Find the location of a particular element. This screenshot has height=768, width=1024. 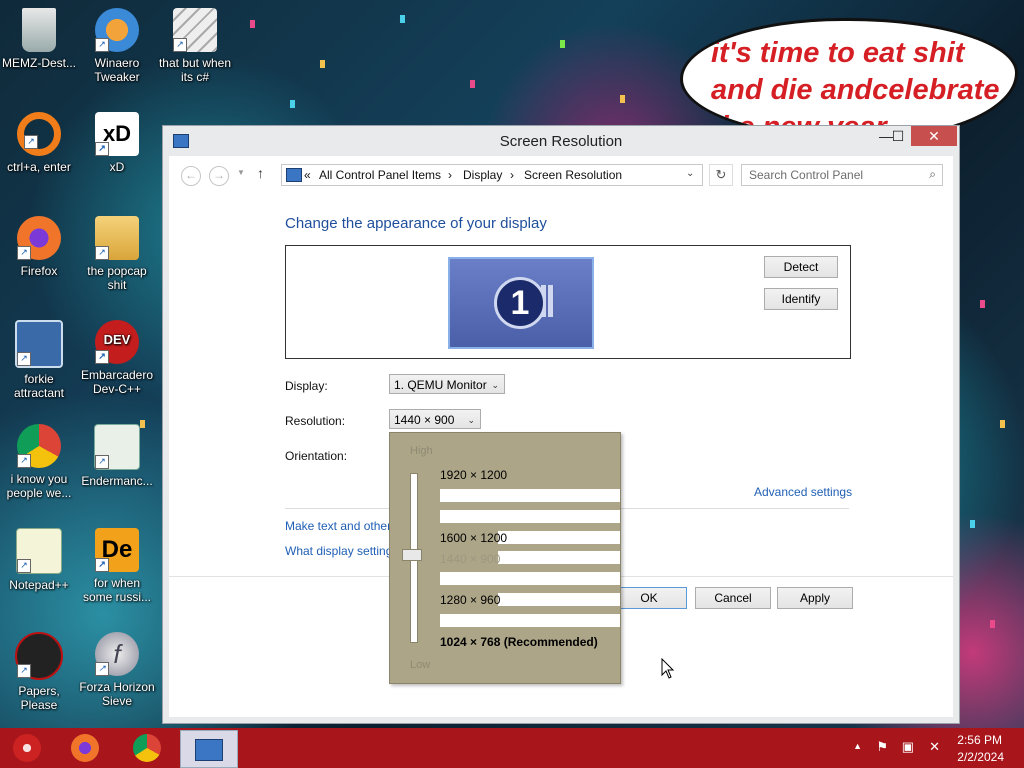

taskbar: ▲ ⚑ ▣ ✕ 2:56 PM 2/2/2024 is located at coordinates (512, 748).